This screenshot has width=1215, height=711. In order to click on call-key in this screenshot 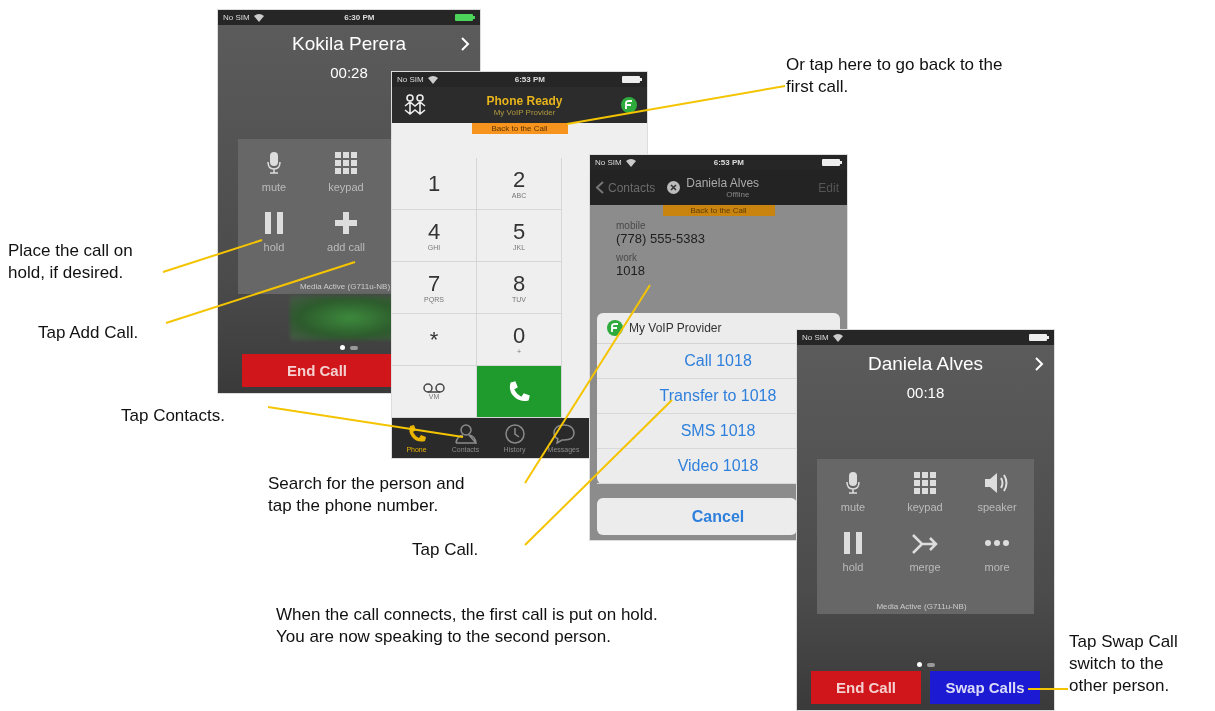, I will do `click(519, 392)`.